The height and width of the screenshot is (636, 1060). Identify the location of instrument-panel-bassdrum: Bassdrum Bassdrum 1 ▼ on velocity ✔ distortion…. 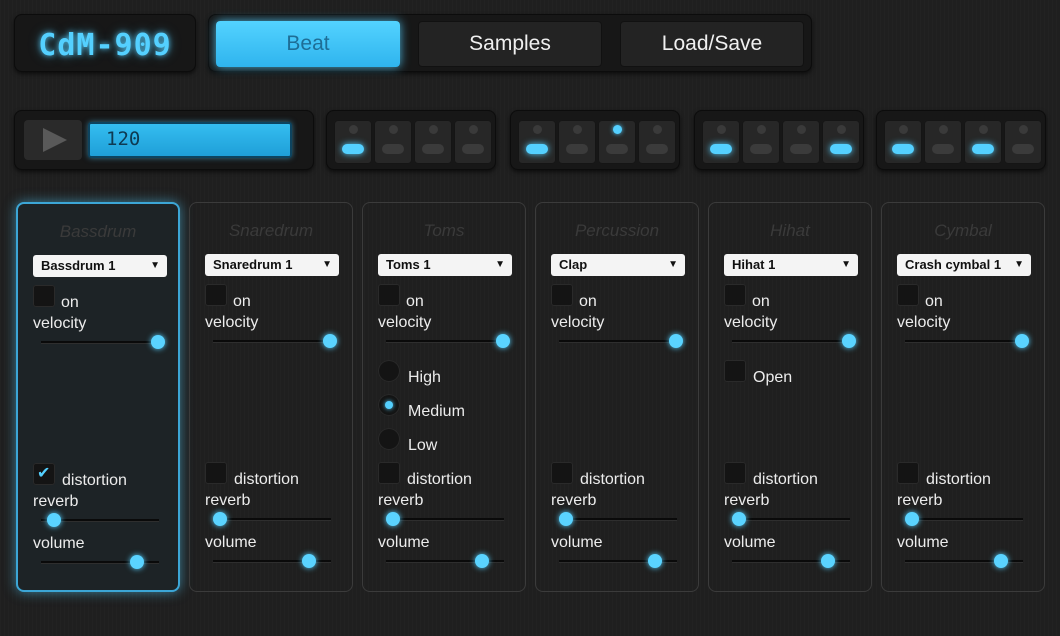
(98, 397).